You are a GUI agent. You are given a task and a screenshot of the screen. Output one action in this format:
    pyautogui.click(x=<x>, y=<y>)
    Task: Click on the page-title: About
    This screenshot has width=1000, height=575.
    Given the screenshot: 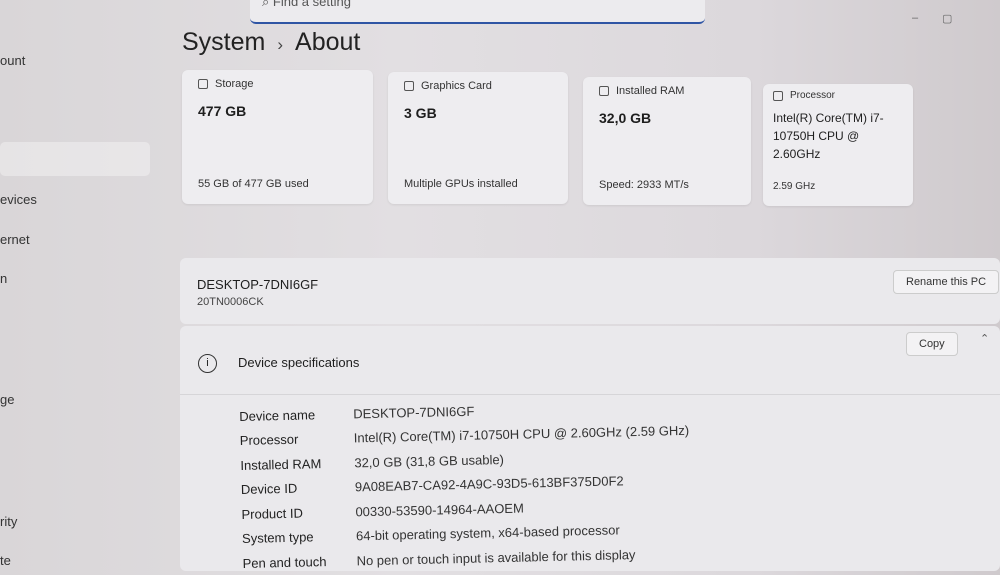 What is the action you would take?
    pyautogui.click(x=328, y=42)
    